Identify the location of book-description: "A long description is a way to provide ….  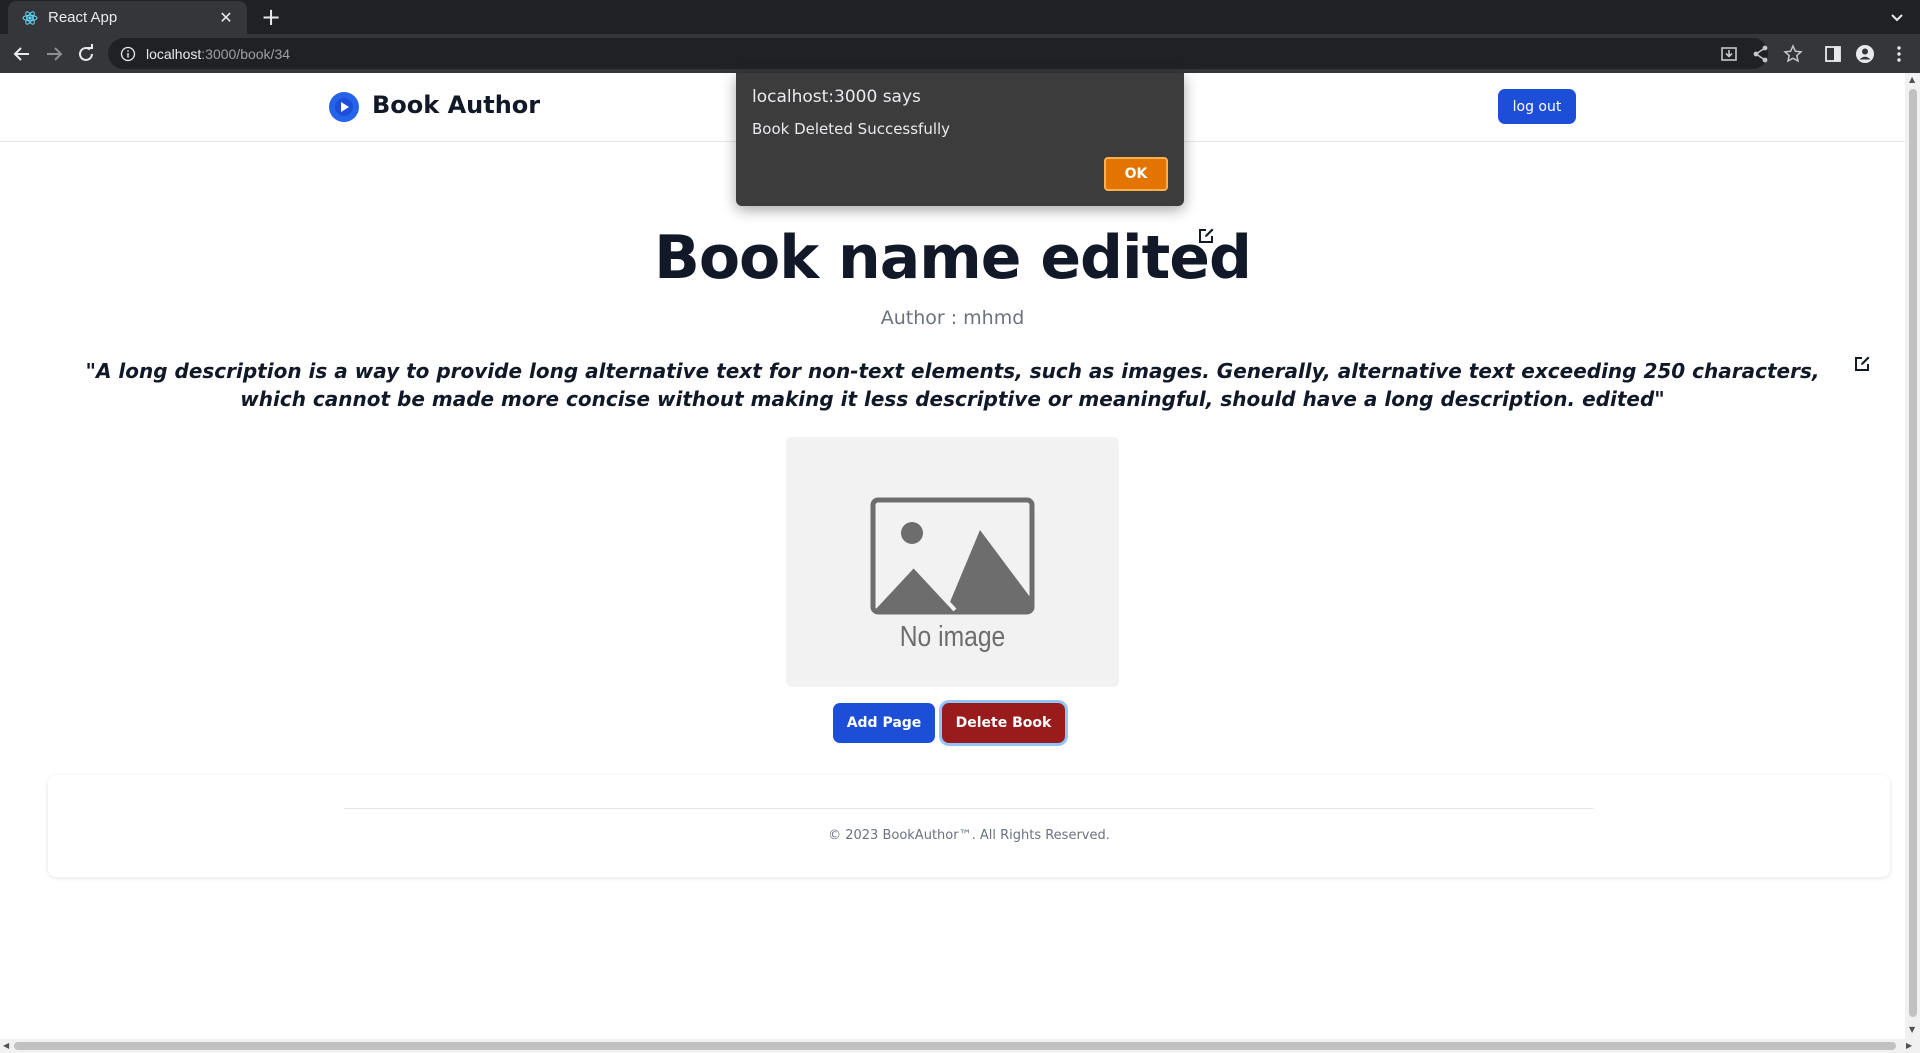
(952, 385).